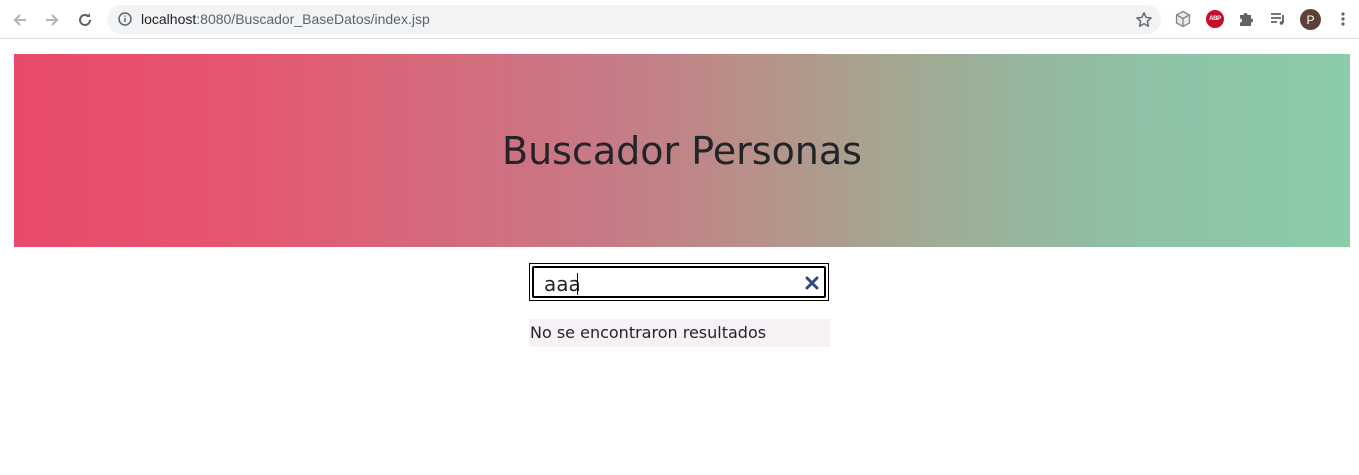 Image resolution: width=1359 pixels, height=475 pixels. I want to click on search-input, so click(669, 284).